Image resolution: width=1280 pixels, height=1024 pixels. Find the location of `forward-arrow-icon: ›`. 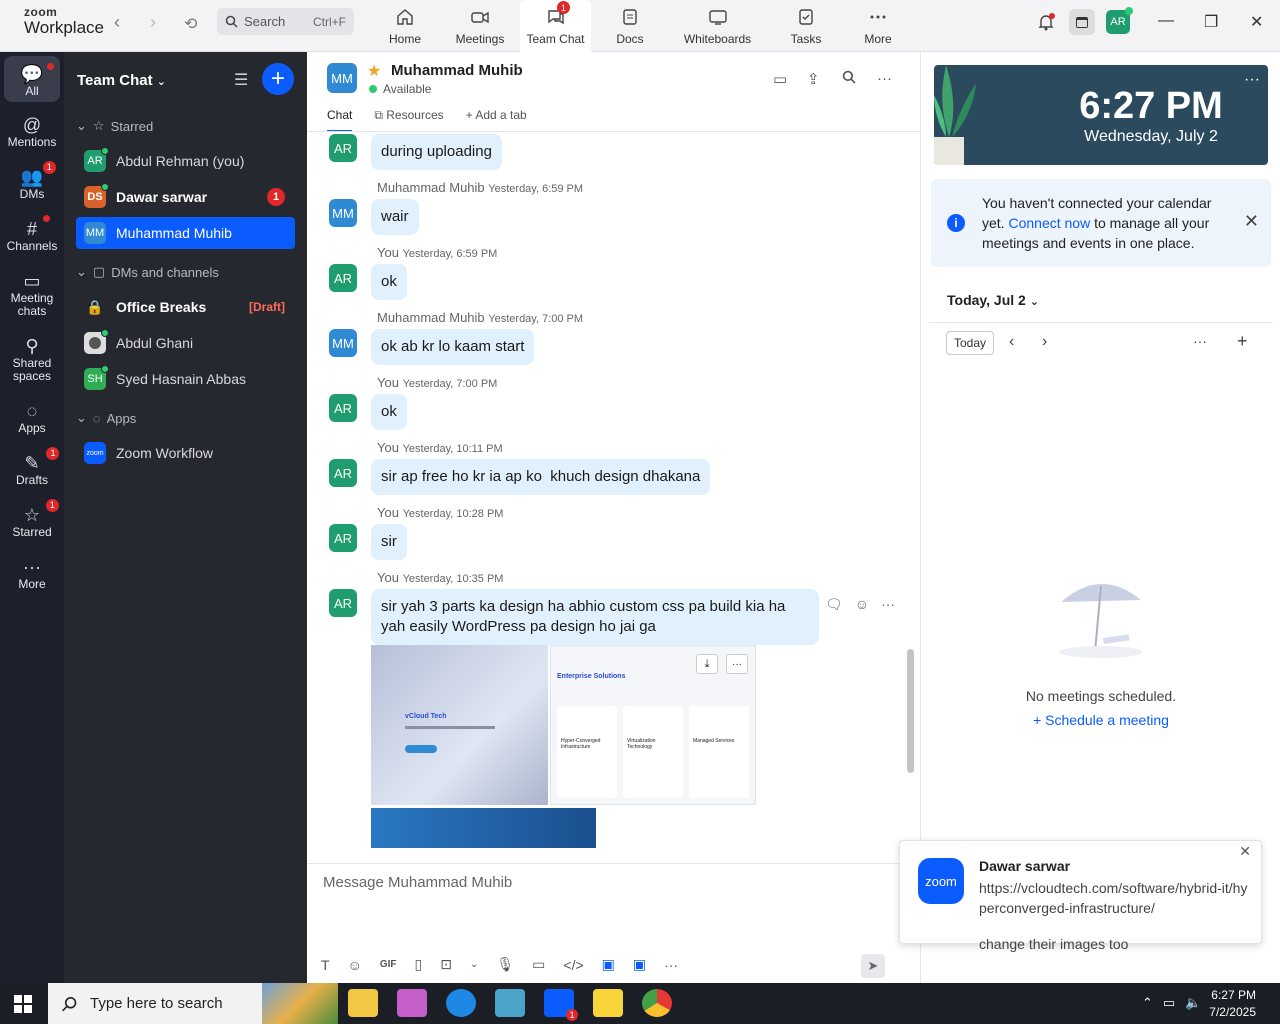

forward-arrow-icon: › is located at coordinates (153, 22).